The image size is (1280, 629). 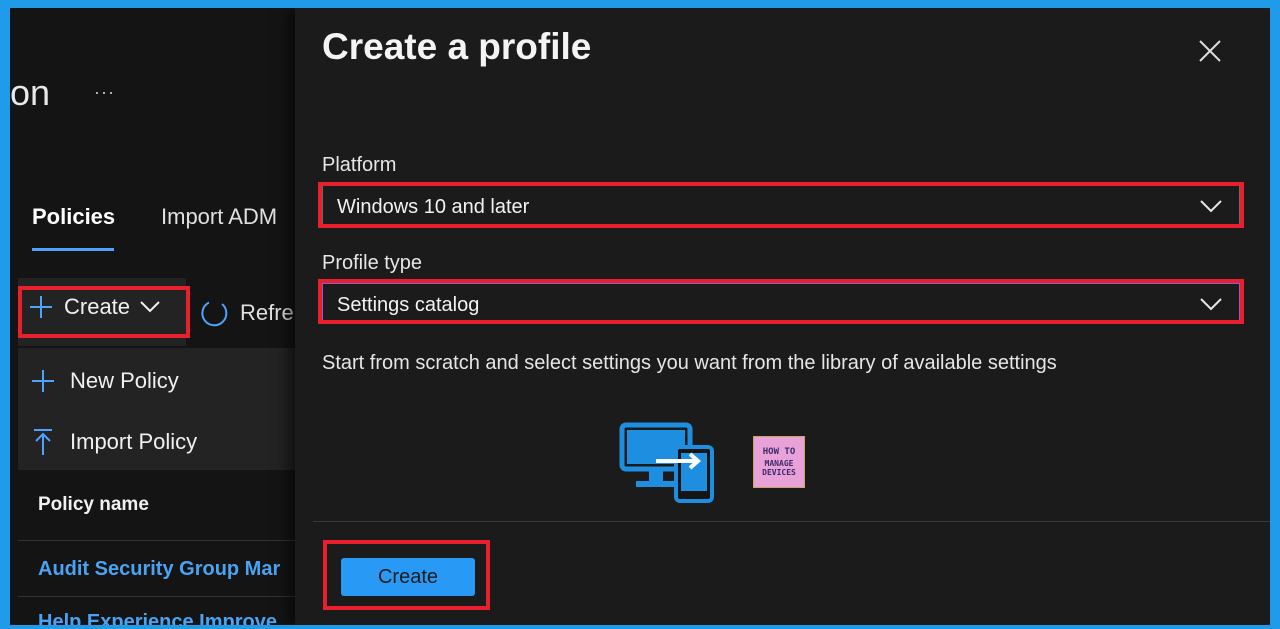 I want to click on remote-desktop-icon, so click(x=666, y=462).